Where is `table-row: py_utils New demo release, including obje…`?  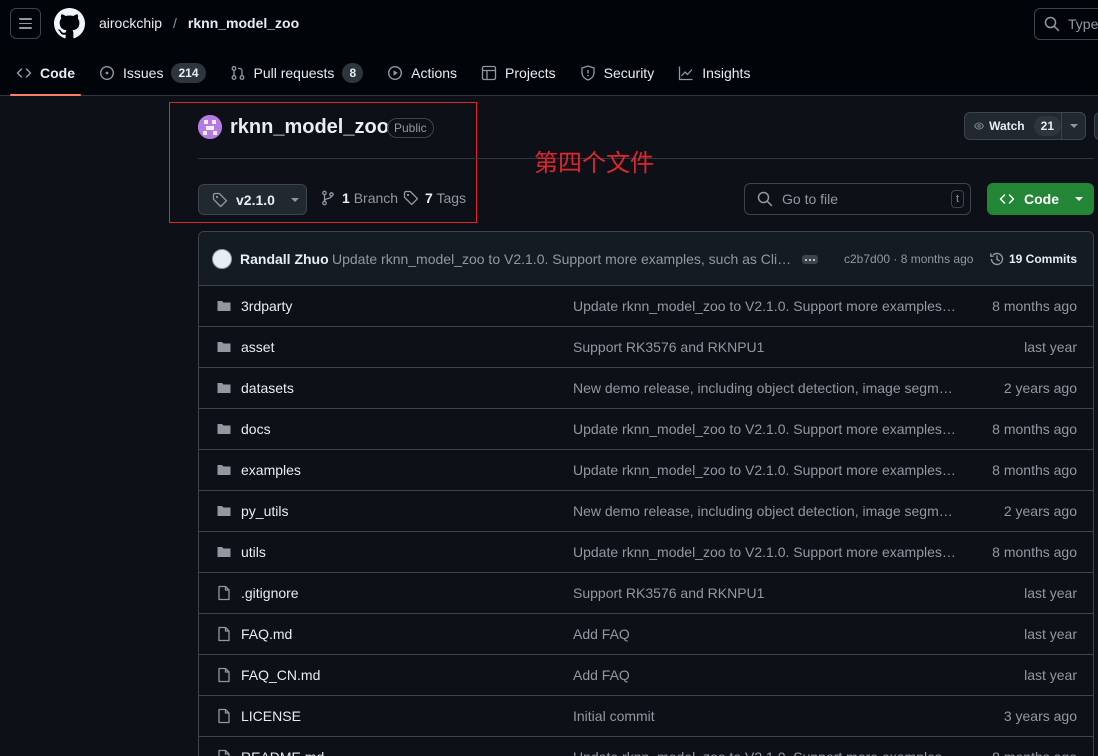
table-row: py_utils New demo release, including obje… is located at coordinates (646, 511).